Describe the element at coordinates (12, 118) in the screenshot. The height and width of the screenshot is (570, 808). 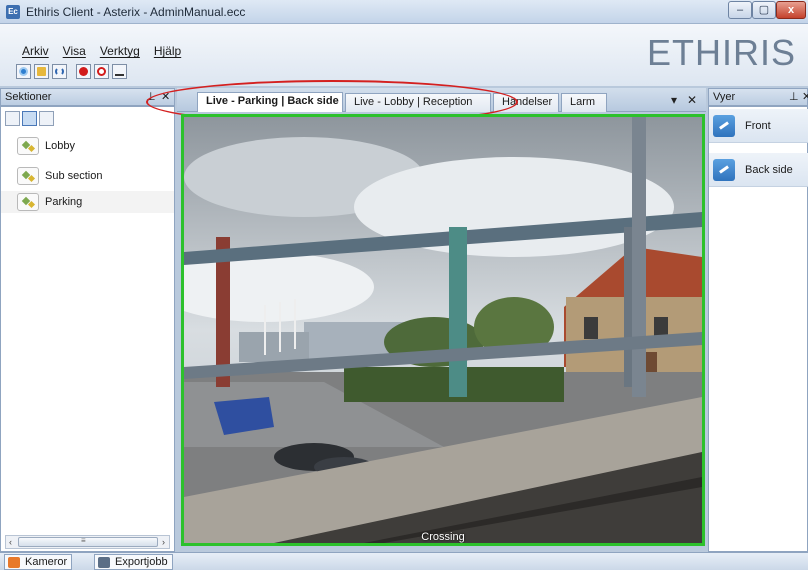
I see `tree-view-icon` at that location.